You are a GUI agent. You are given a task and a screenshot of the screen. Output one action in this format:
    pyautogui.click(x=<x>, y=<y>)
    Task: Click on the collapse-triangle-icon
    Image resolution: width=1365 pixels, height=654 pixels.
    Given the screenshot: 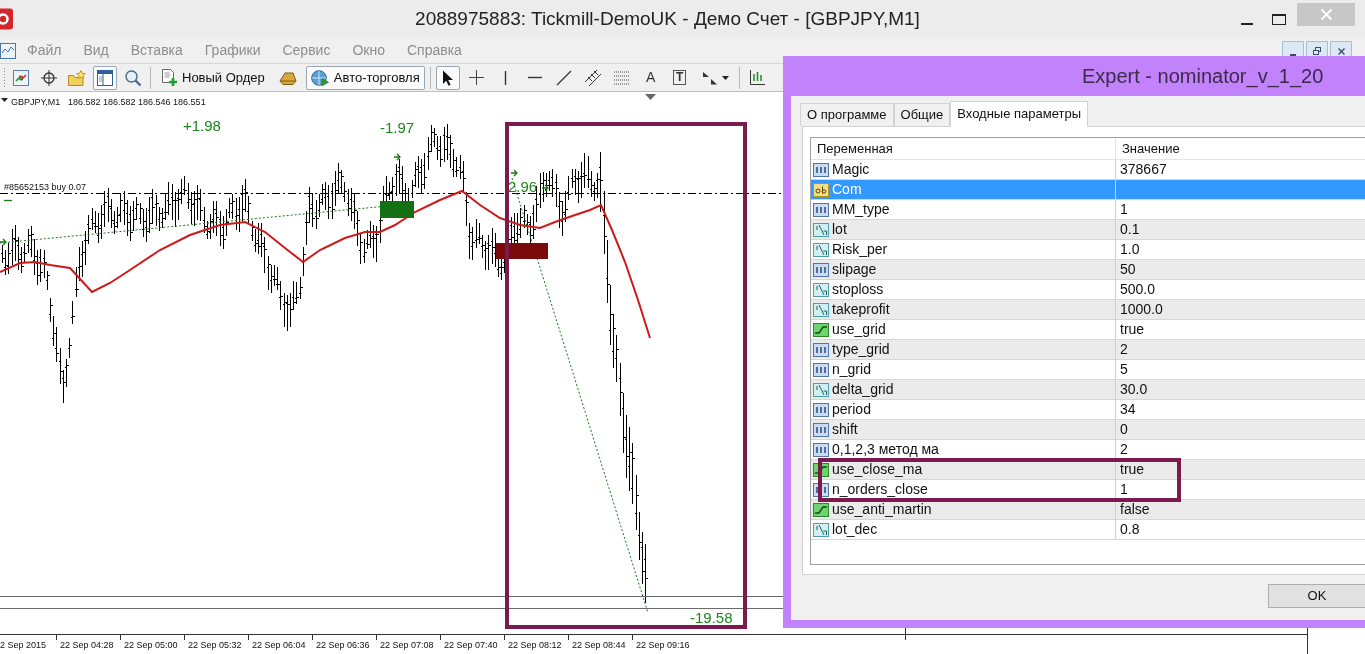 What is the action you would take?
    pyautogui.click(x=4, y=100)
    